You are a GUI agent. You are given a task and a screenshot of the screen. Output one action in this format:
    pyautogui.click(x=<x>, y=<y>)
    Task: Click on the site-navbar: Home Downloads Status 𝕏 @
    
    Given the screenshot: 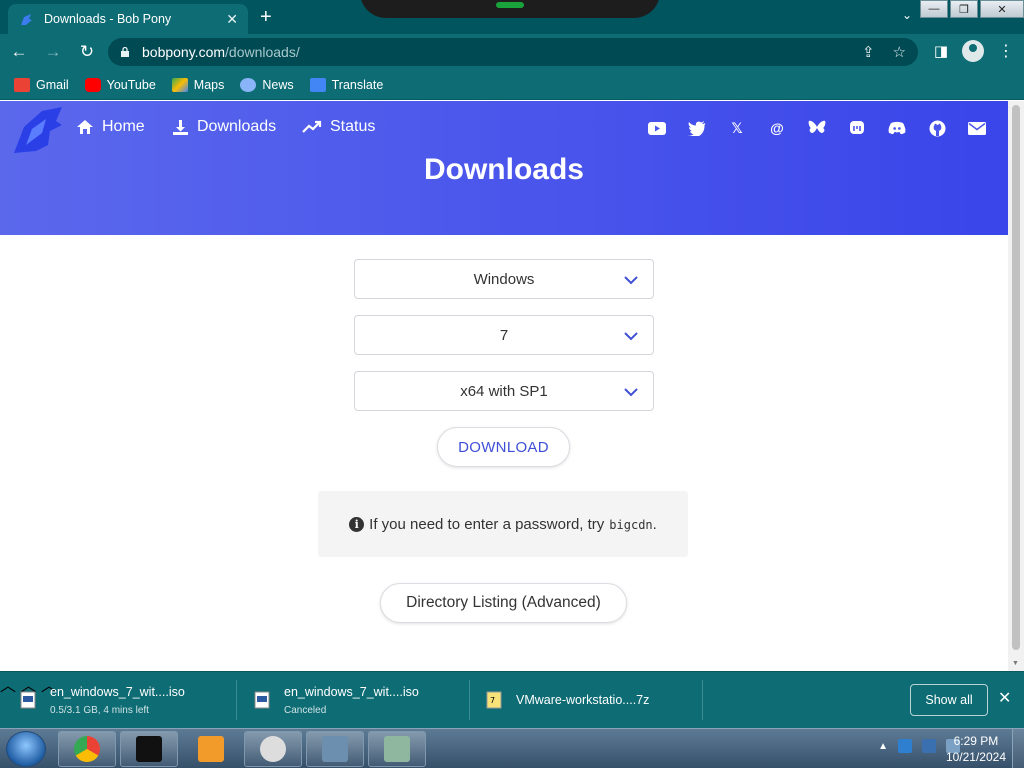 What is the action you would take?
    pyautogui.click(x=504, y=128)
    